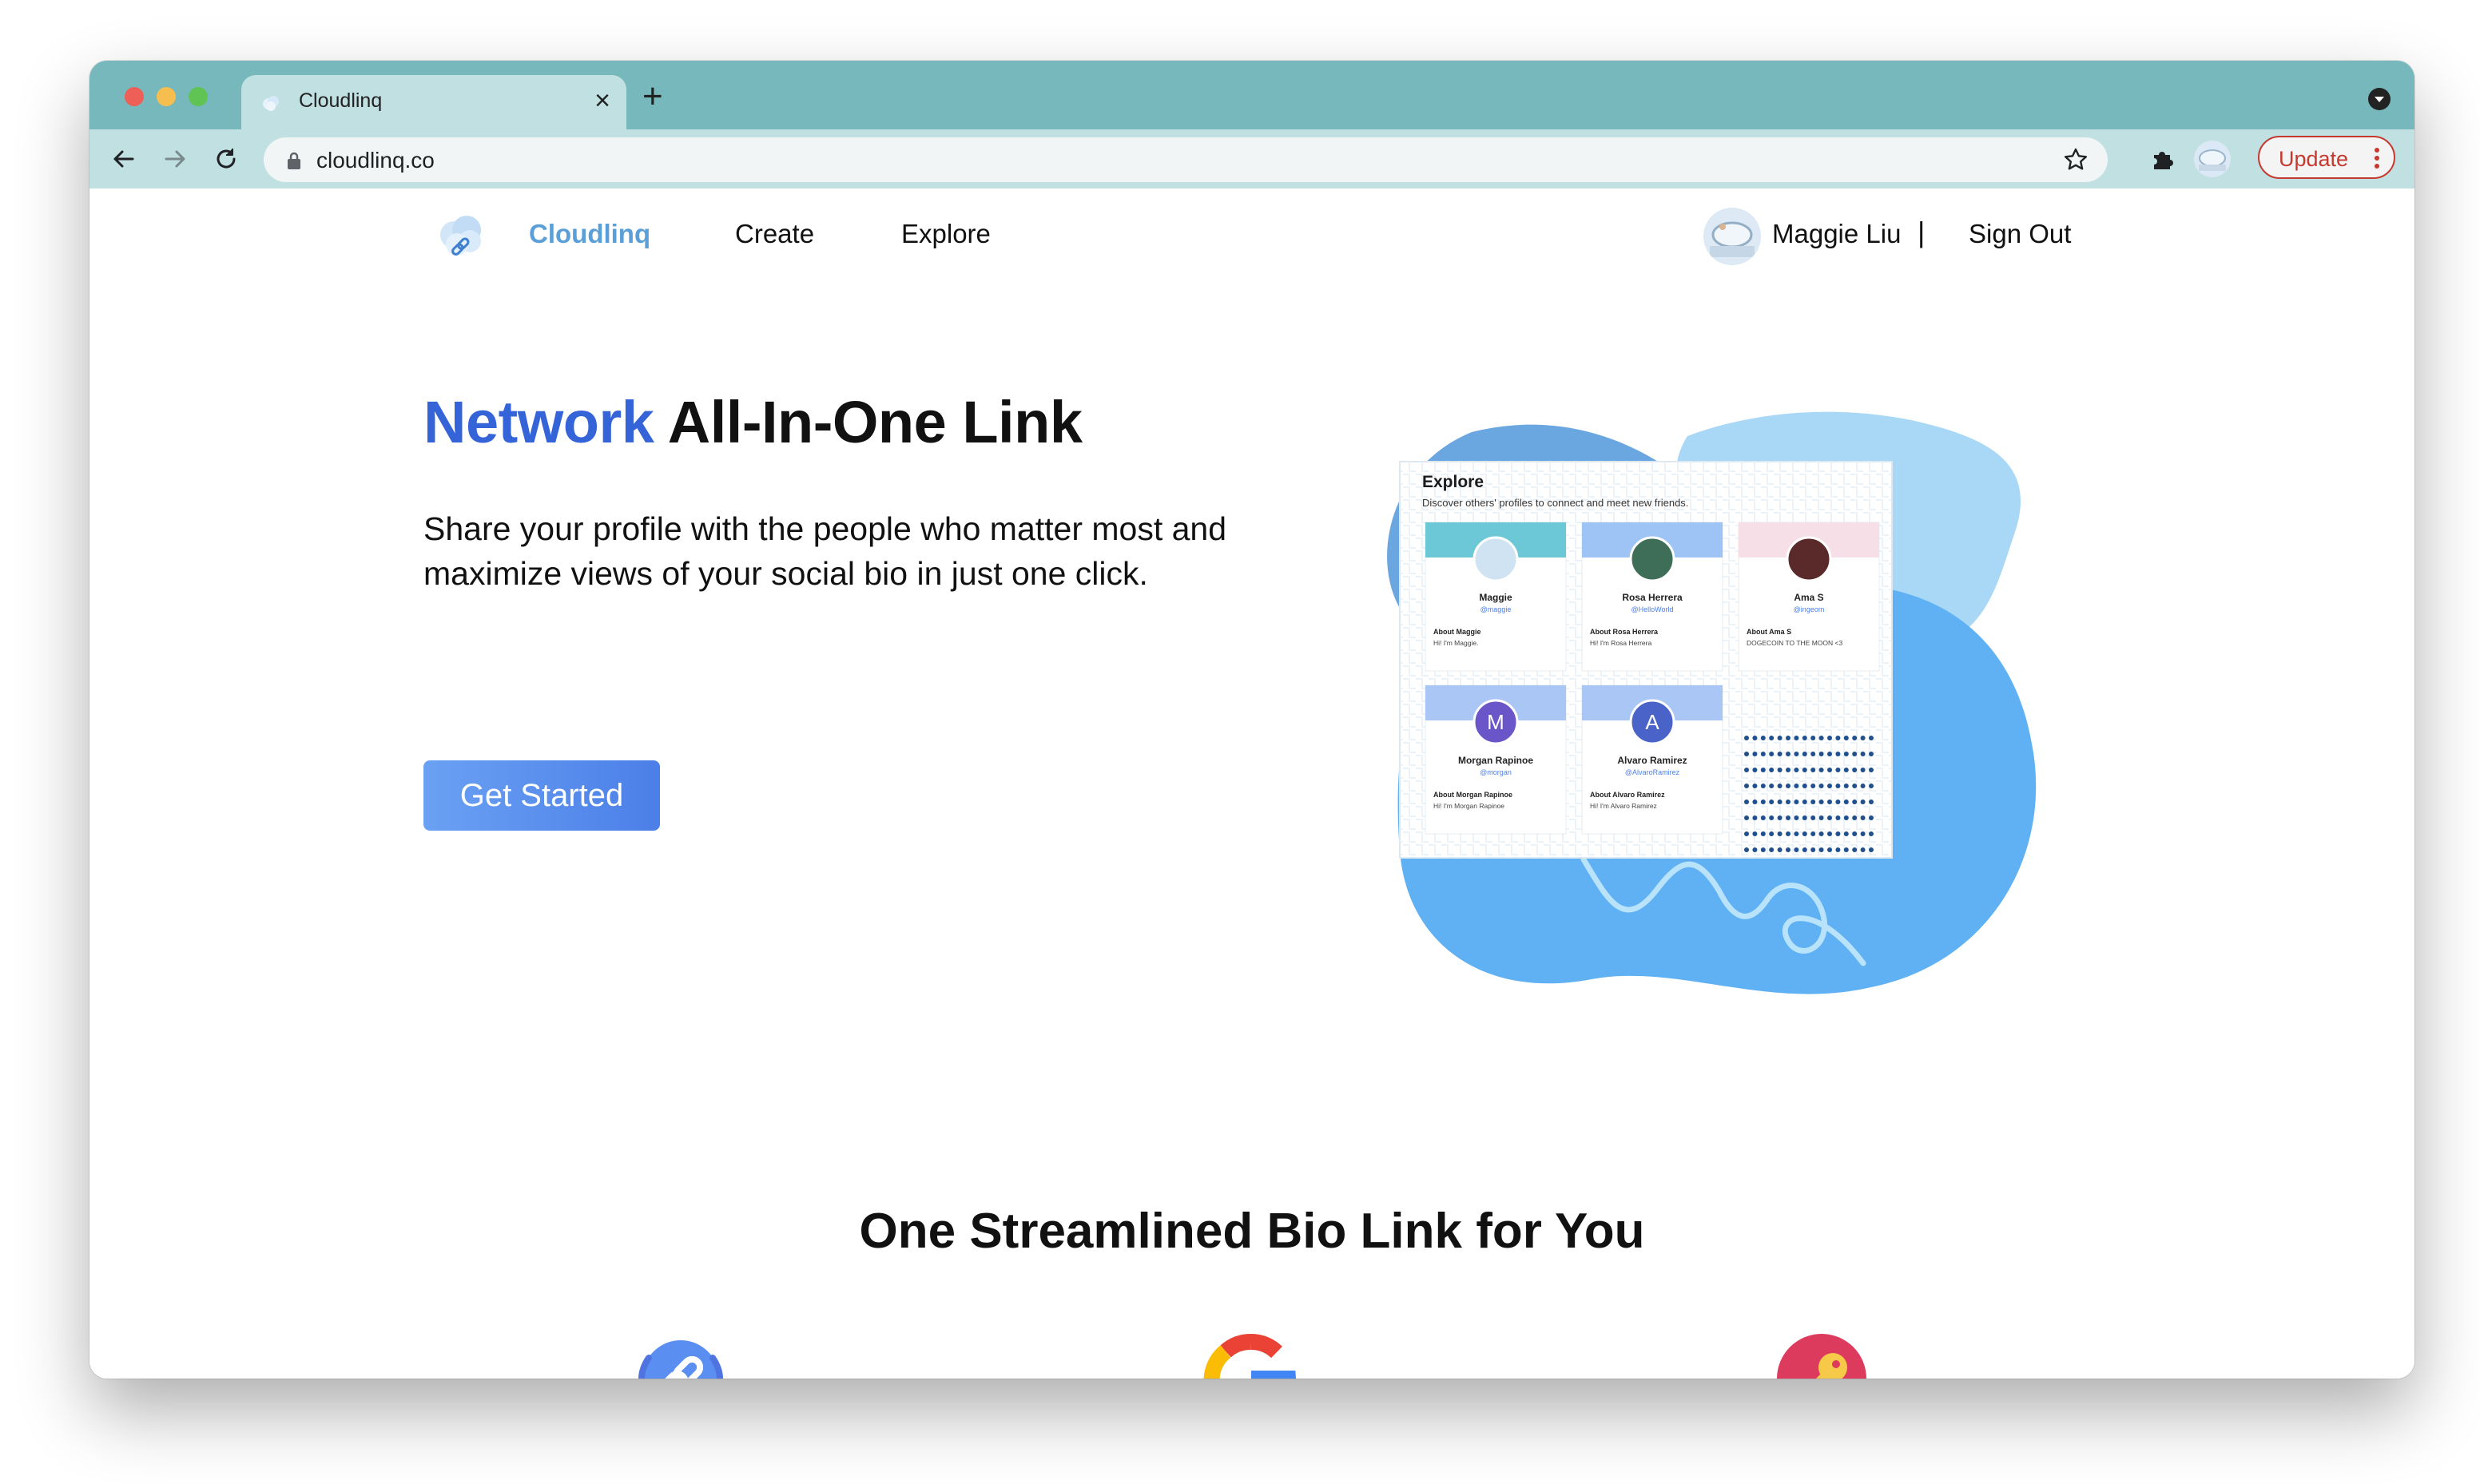  What do you see at coordinates (1469, 806) in the screenshot?
I see `card-bio: Hi! I'm Morgan Rapinoe` at bounding box center [1469, 806].